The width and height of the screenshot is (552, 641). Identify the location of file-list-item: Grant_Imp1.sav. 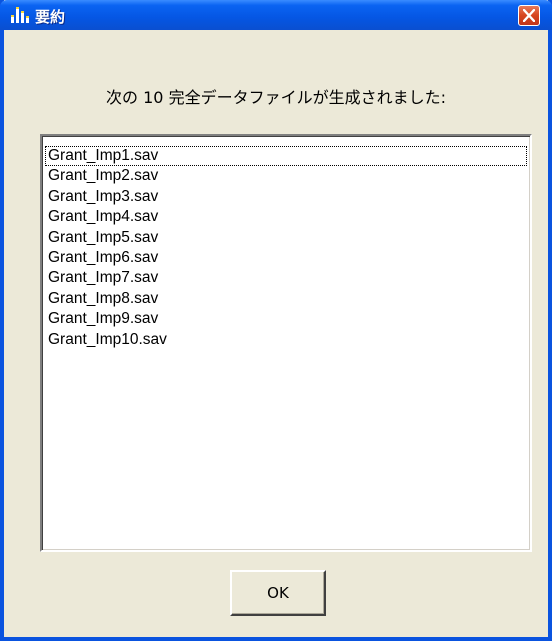
(286, 156).